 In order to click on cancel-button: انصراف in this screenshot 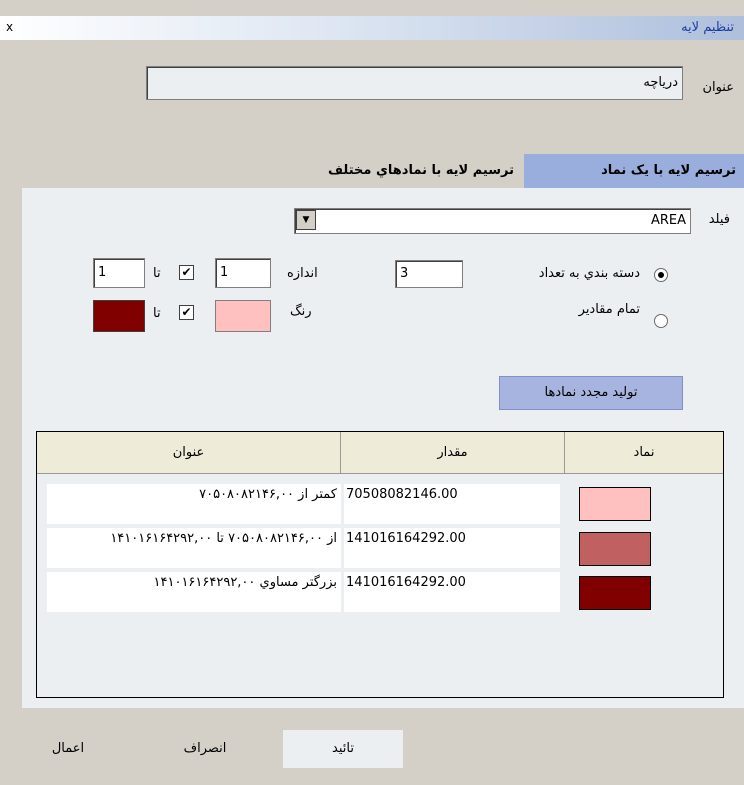, I will do `click(205, 749)`.